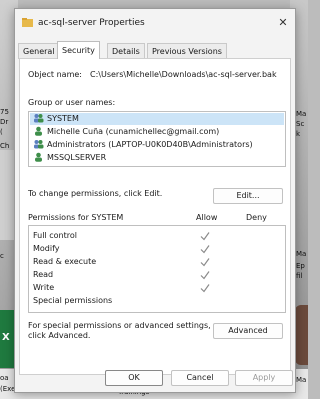  I want to click on photo-thumbnail, so click(301, 335).